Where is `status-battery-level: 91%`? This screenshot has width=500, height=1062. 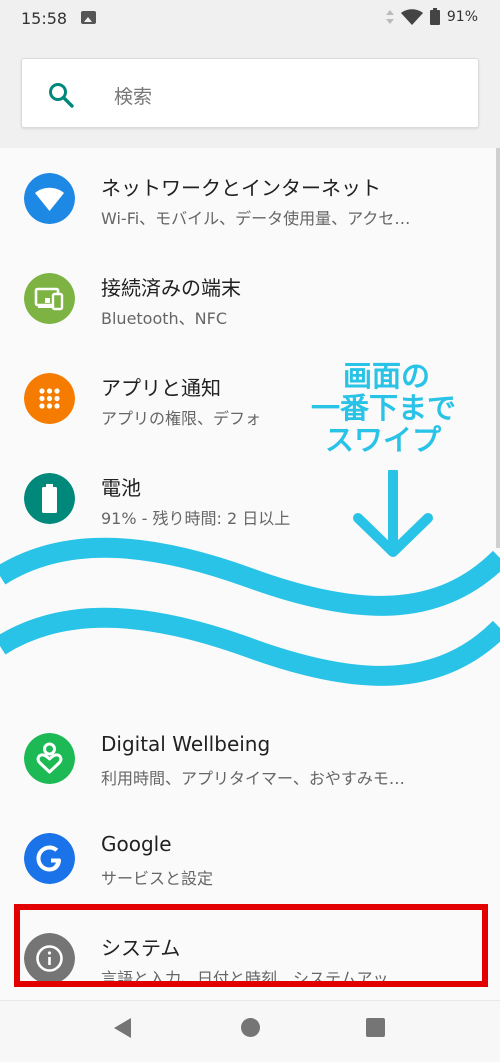 status-battery-level: 91% is located at coordinates (462, 16).